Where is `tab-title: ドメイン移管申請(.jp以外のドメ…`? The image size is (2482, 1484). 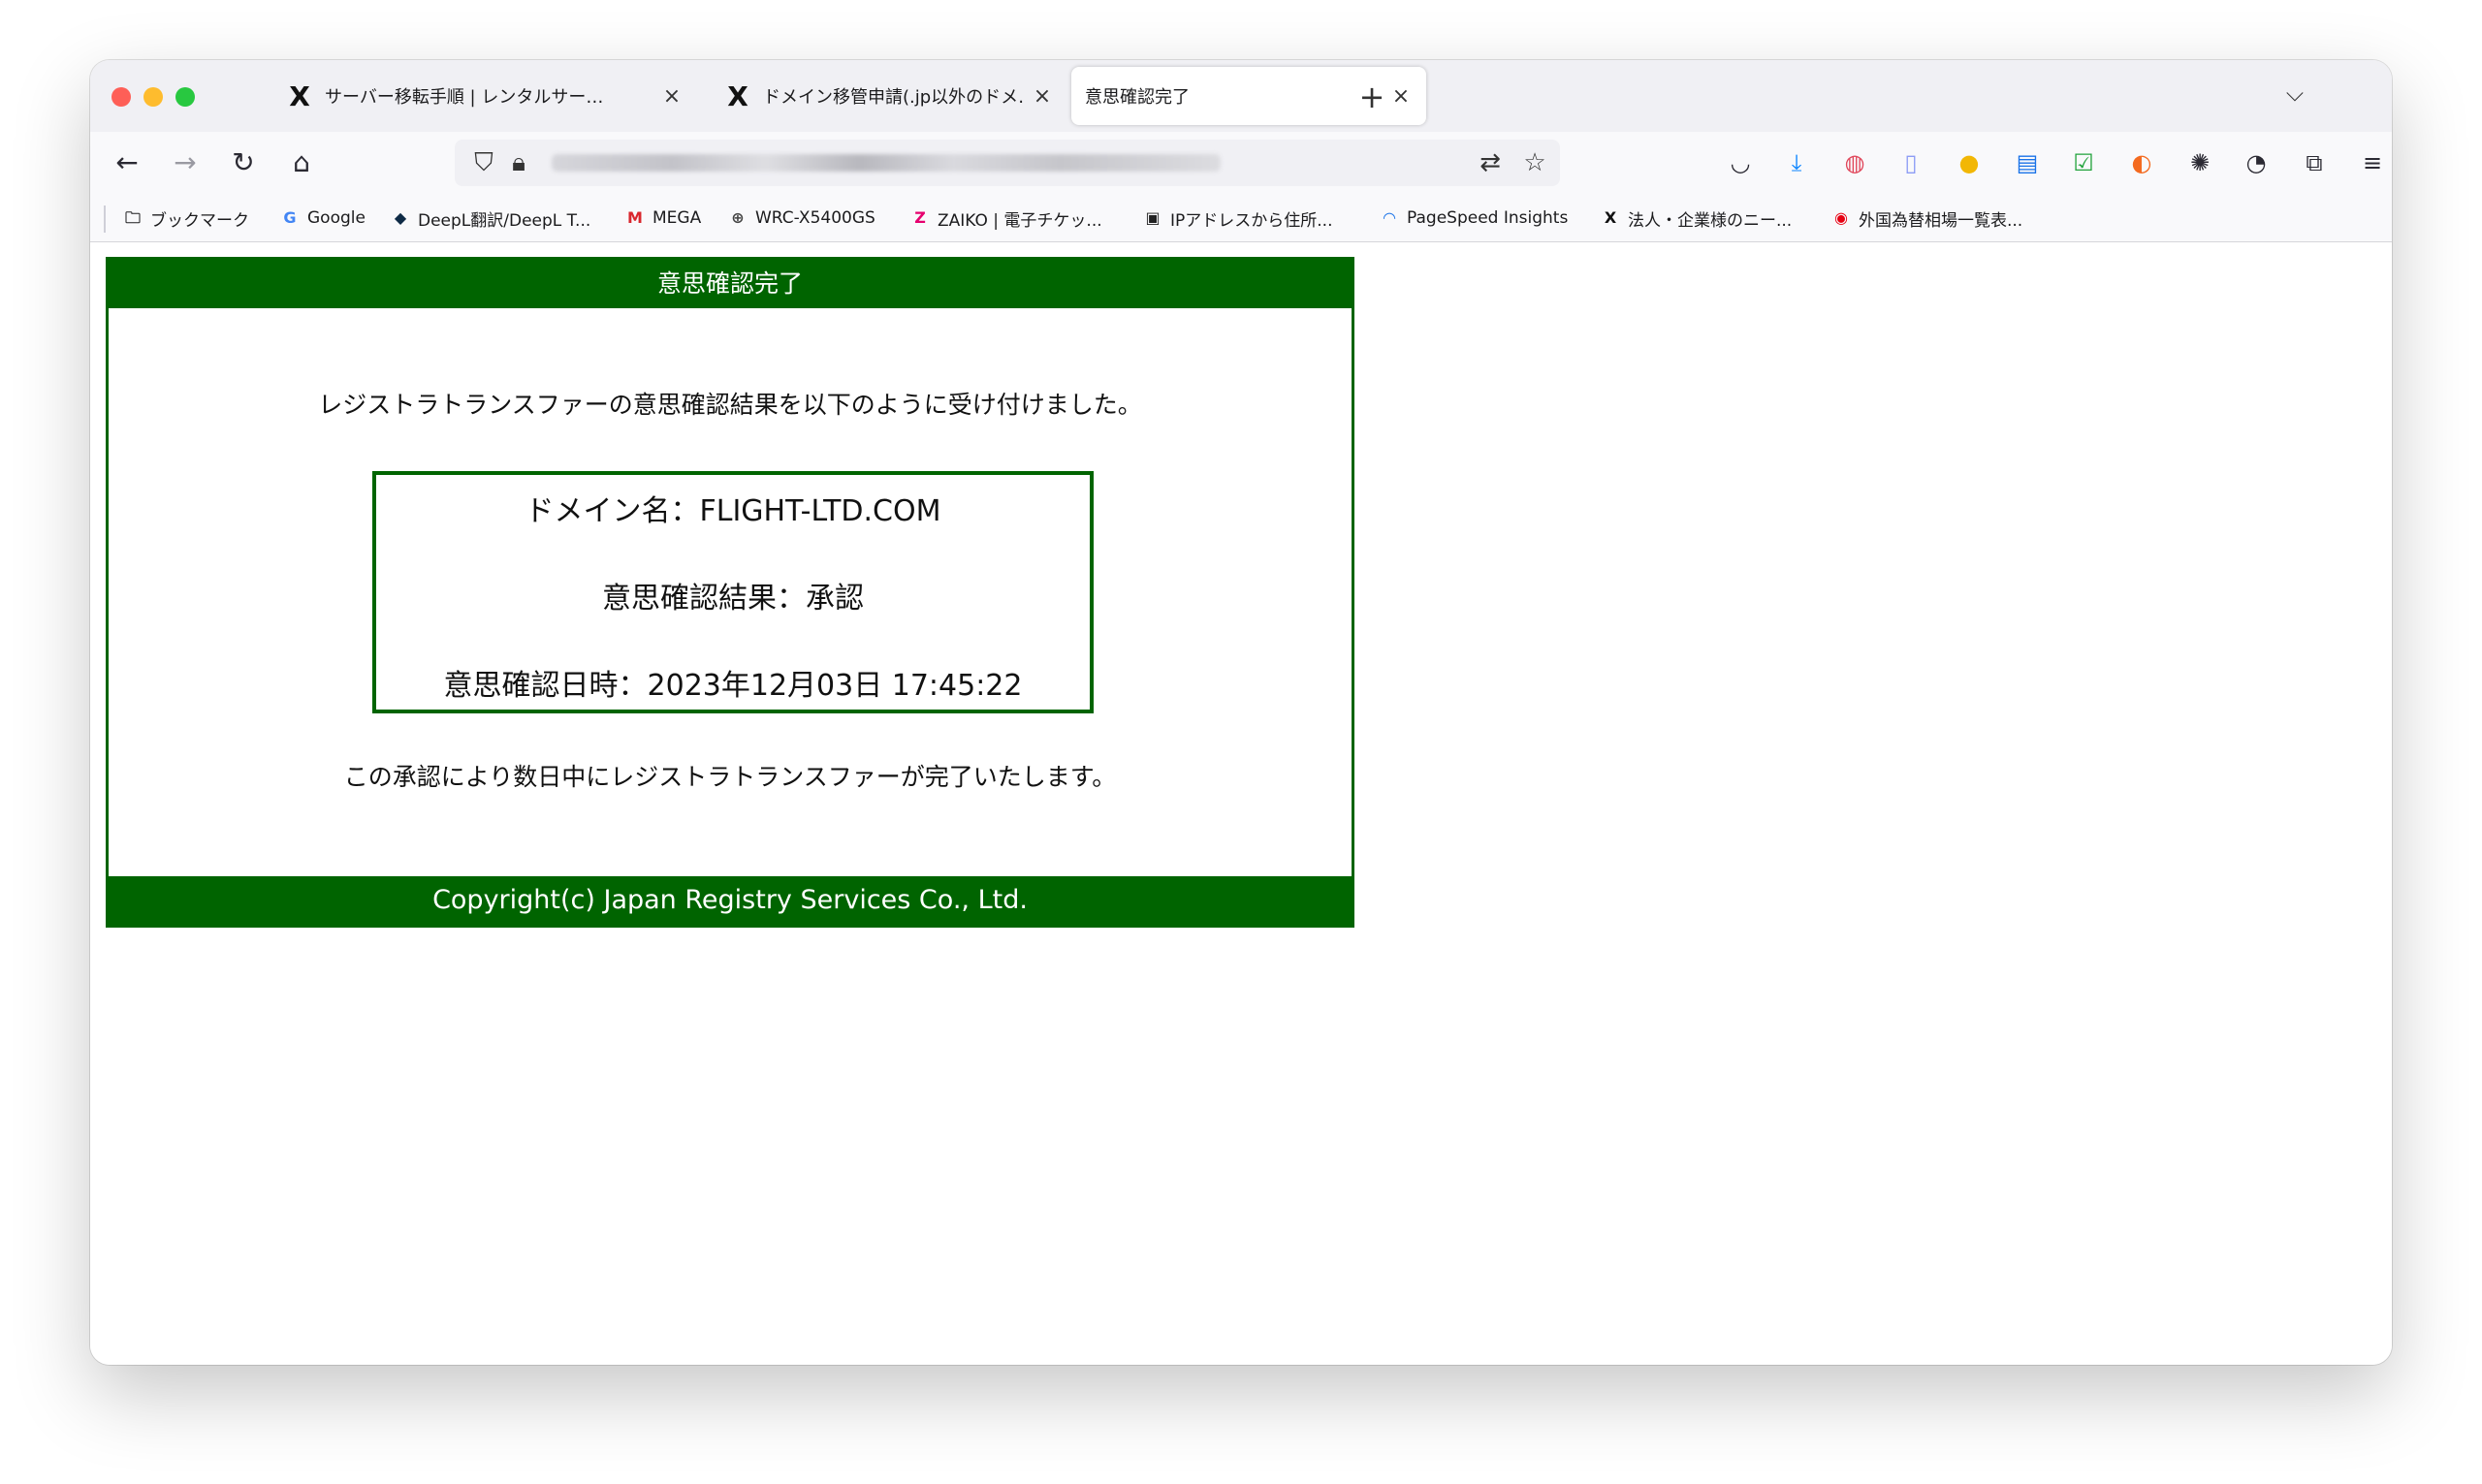
tab-title: ドメイン移管申請(.jp以外のドメ… is located at coordinates (893, 97).